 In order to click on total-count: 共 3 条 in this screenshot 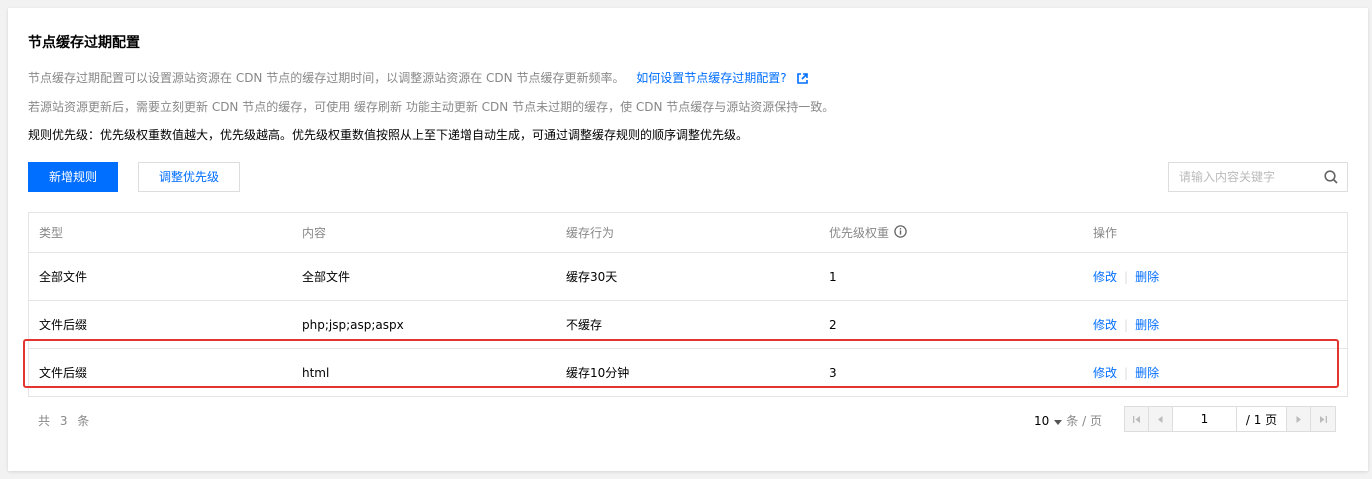, I will do `click(65, 421)`.